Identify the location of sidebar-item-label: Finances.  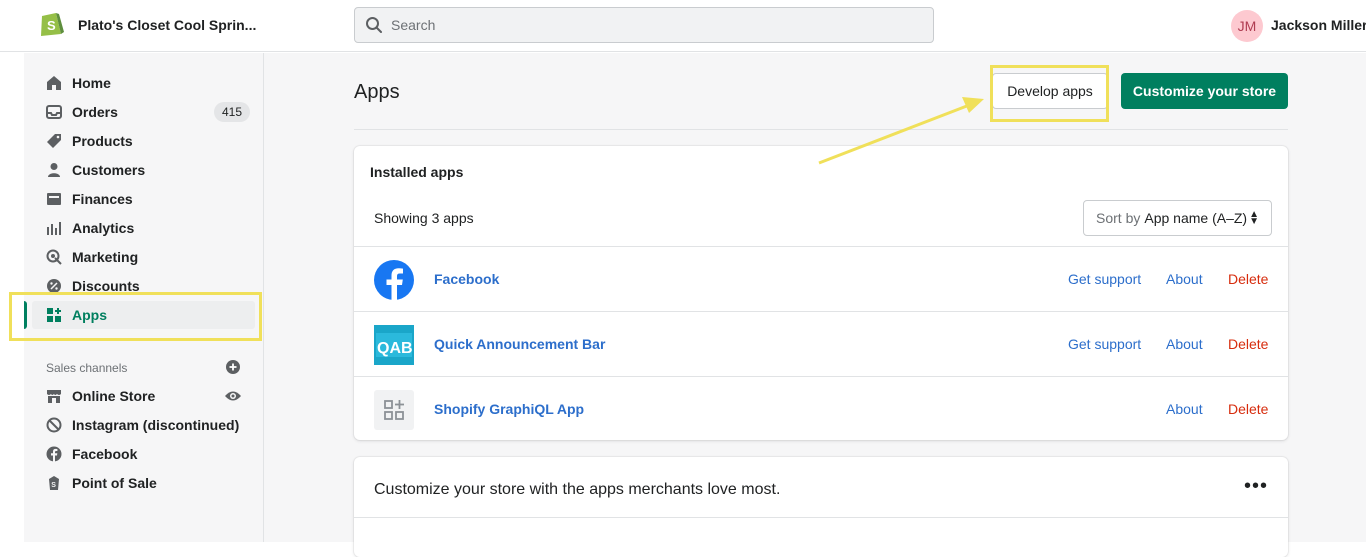
(102, 199).